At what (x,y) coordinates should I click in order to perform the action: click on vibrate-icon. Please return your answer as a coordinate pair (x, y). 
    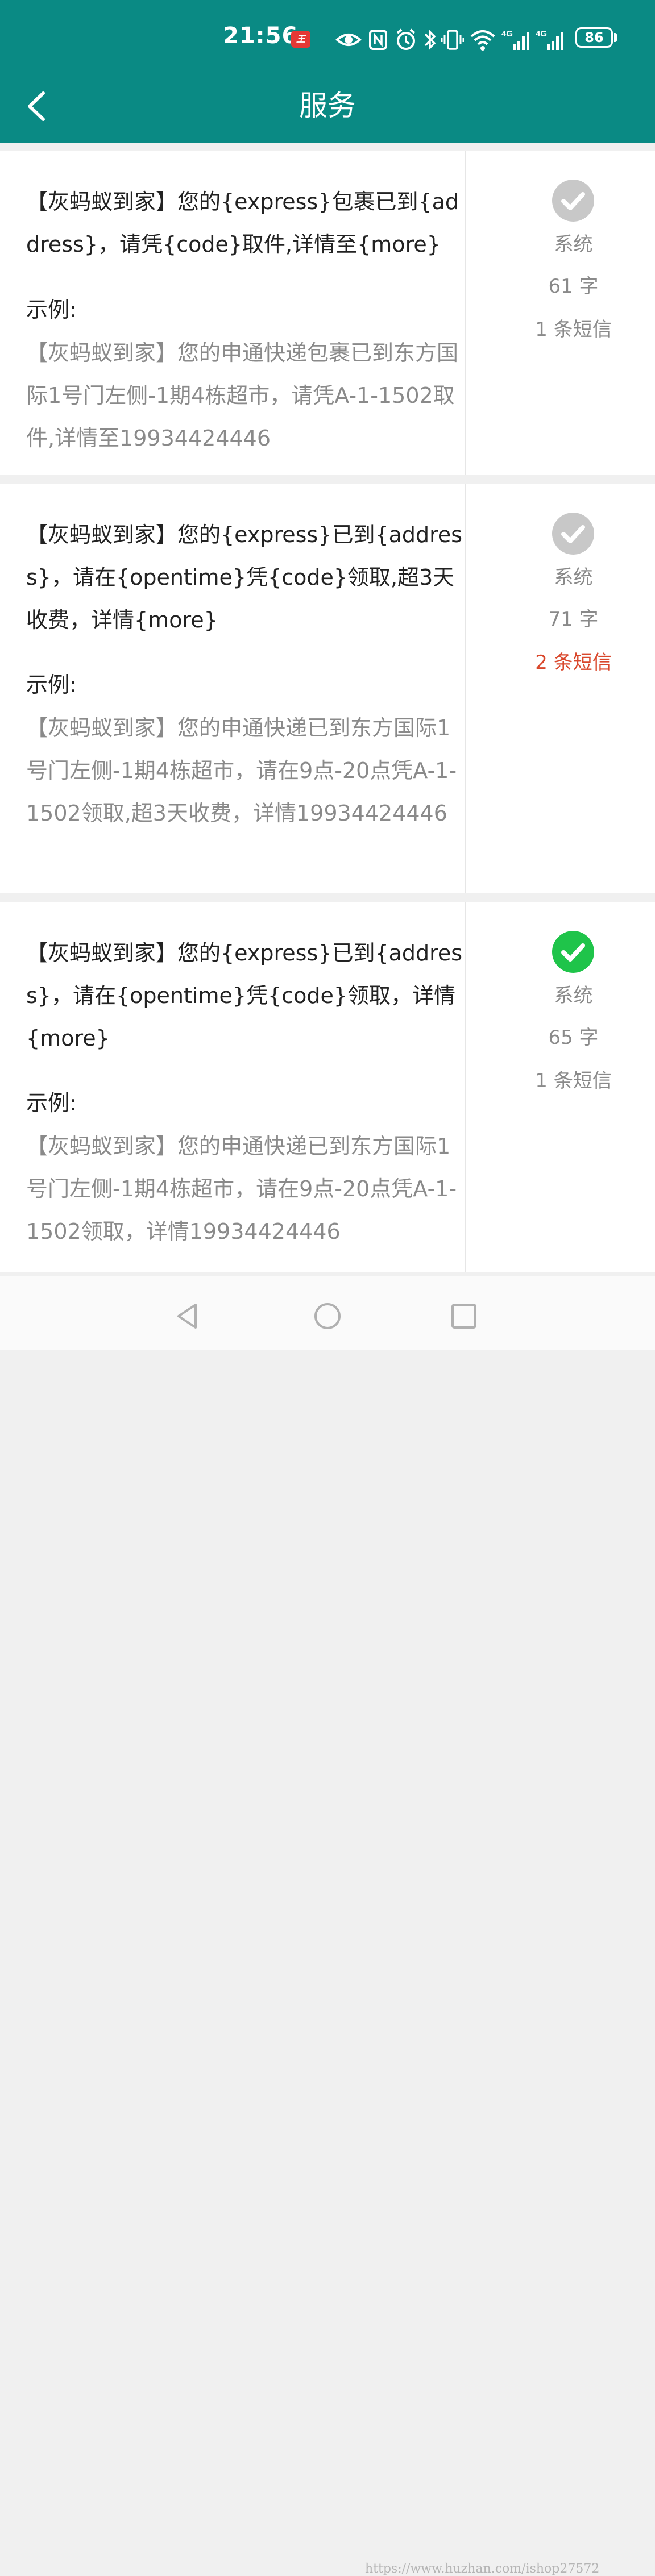
    Looking at the image, I should click on (452, 40).